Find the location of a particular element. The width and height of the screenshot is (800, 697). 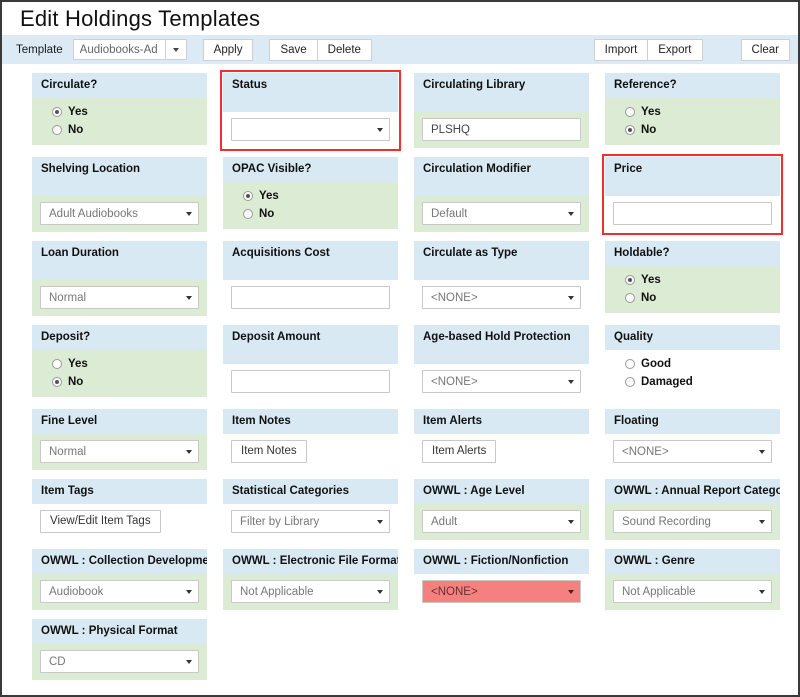

field-body-statistical-categories: Filter by Library is located at coordinates (310, 522).